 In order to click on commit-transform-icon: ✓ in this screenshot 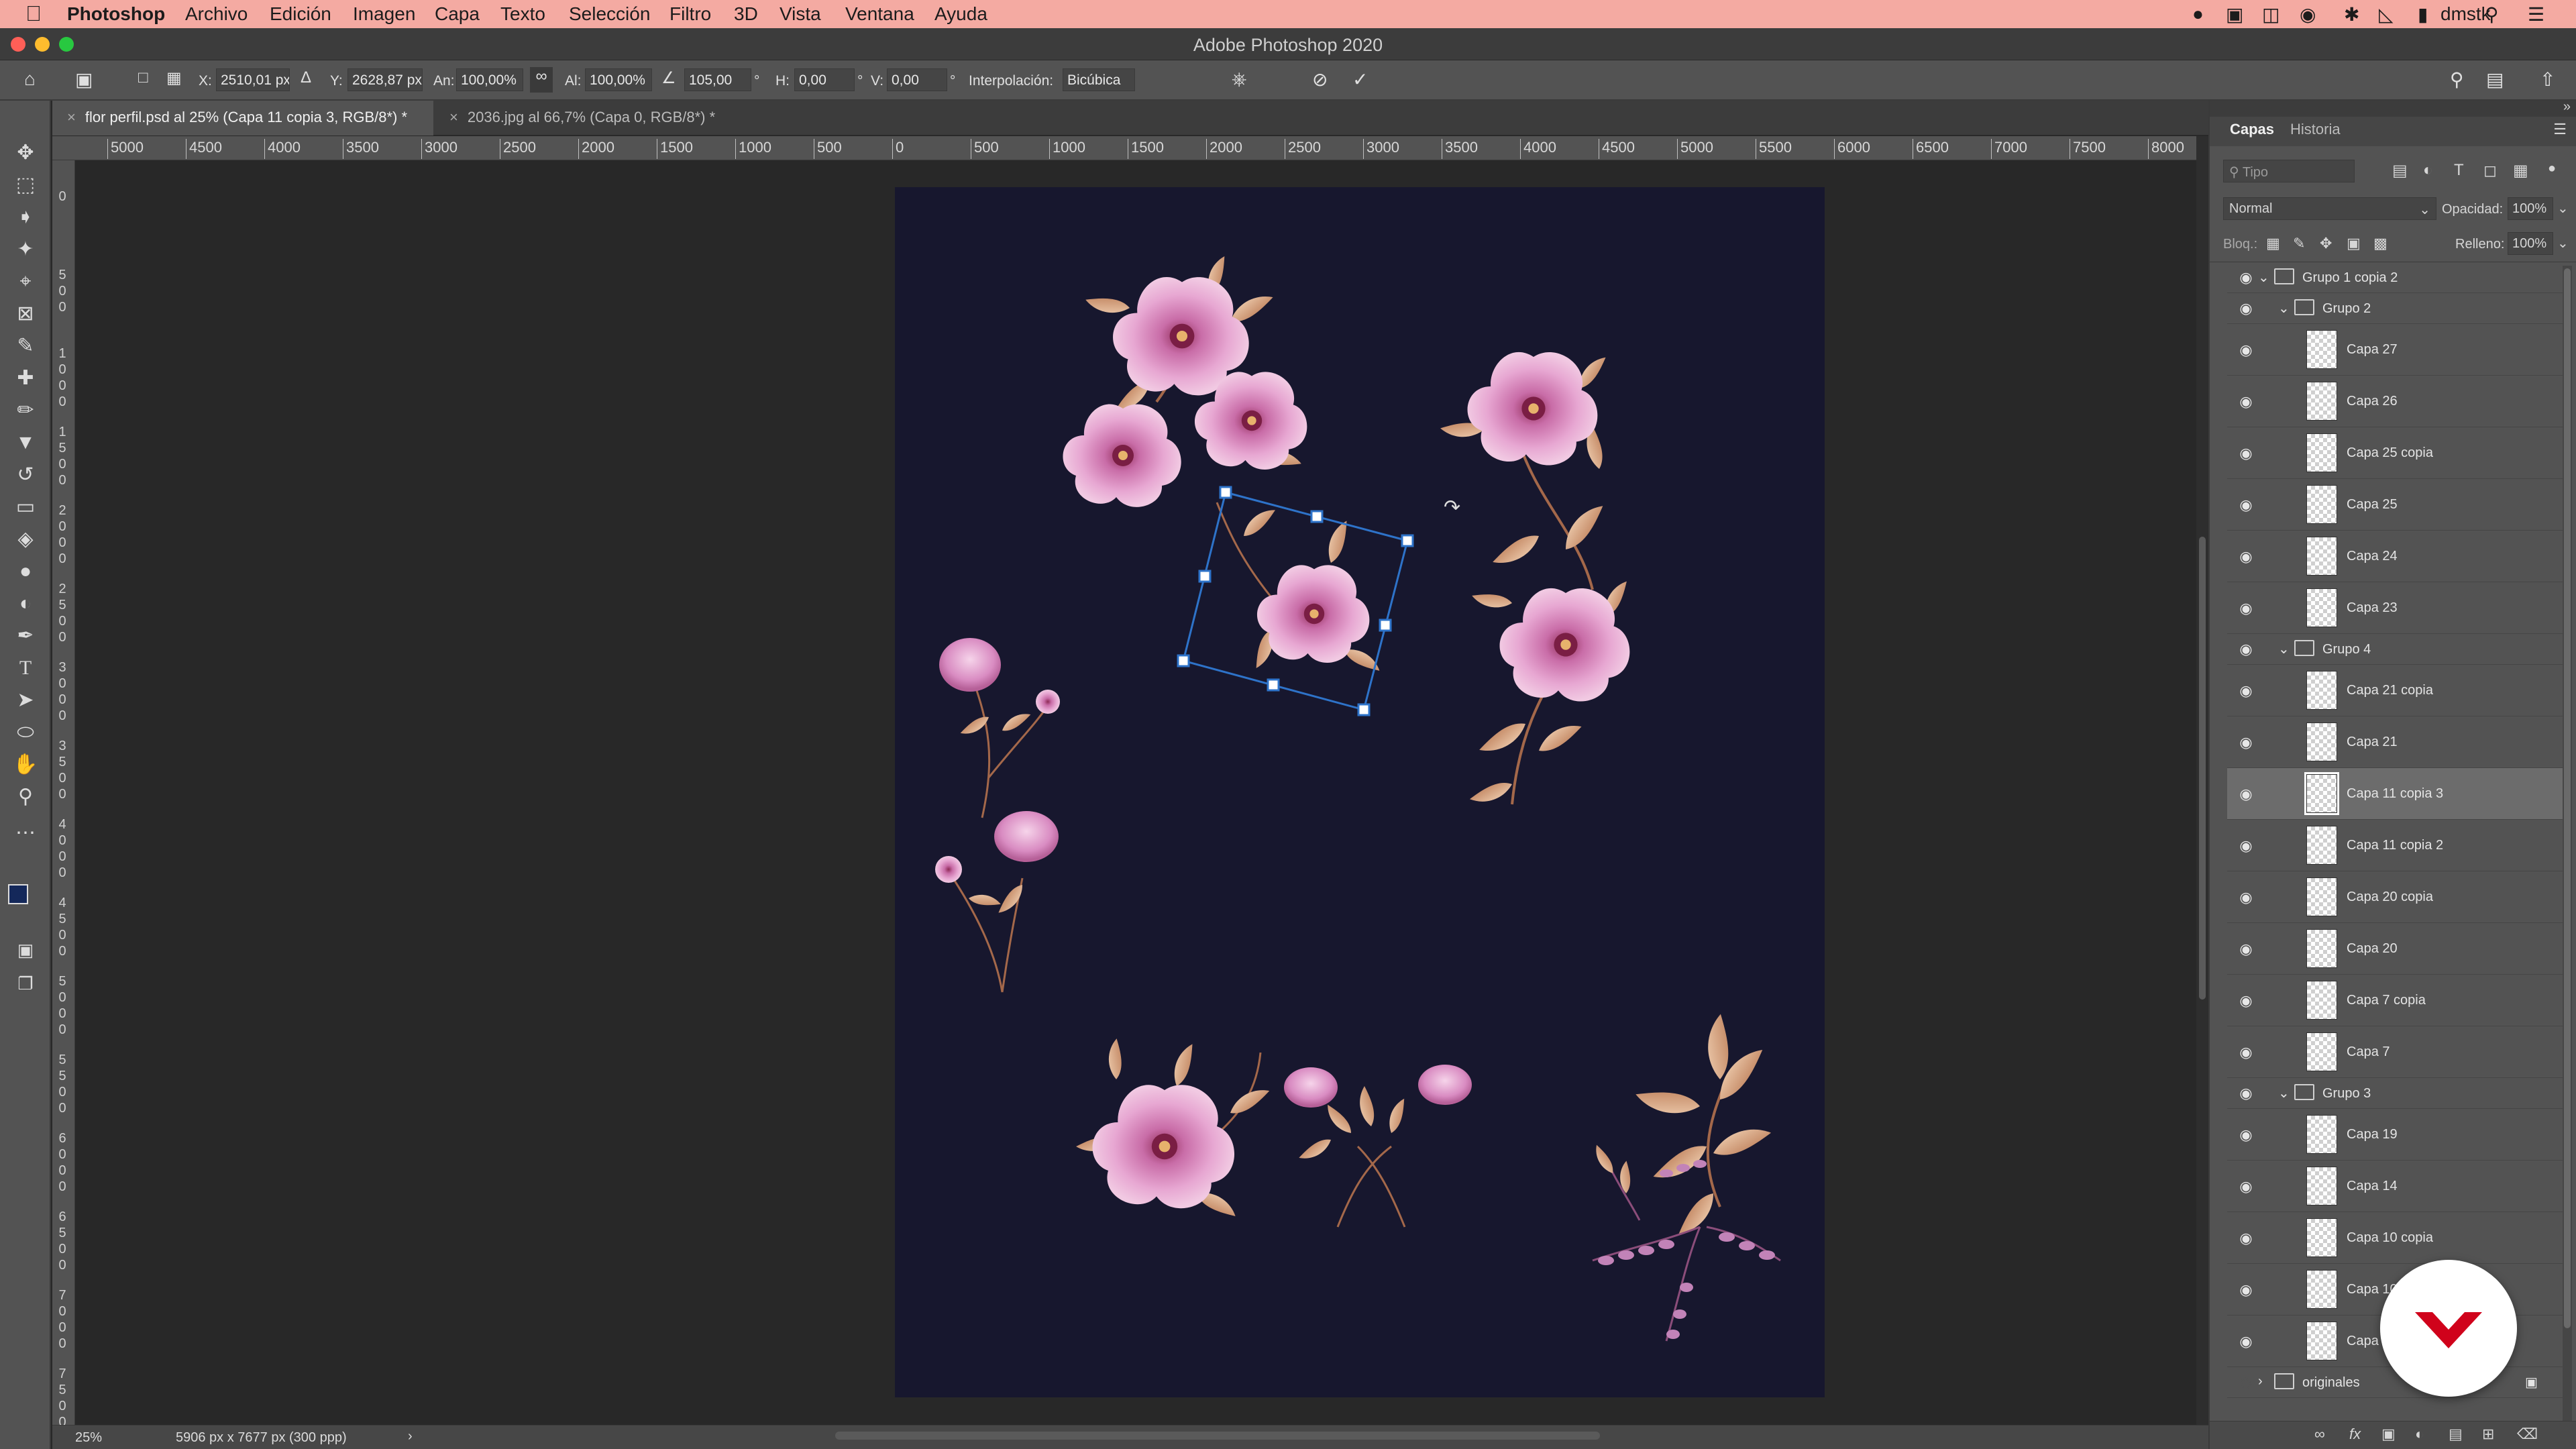, I will do `click(1360, 79)`.